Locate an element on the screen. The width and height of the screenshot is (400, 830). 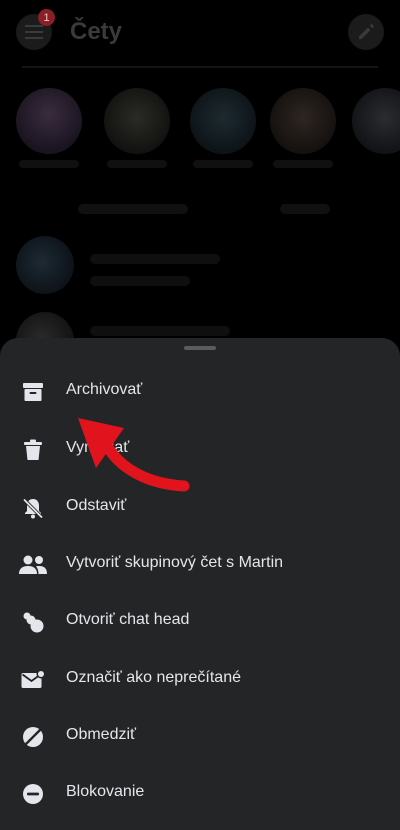
menu-item-label: Označiť ako neprečítané is located at coordinates (153, 677).